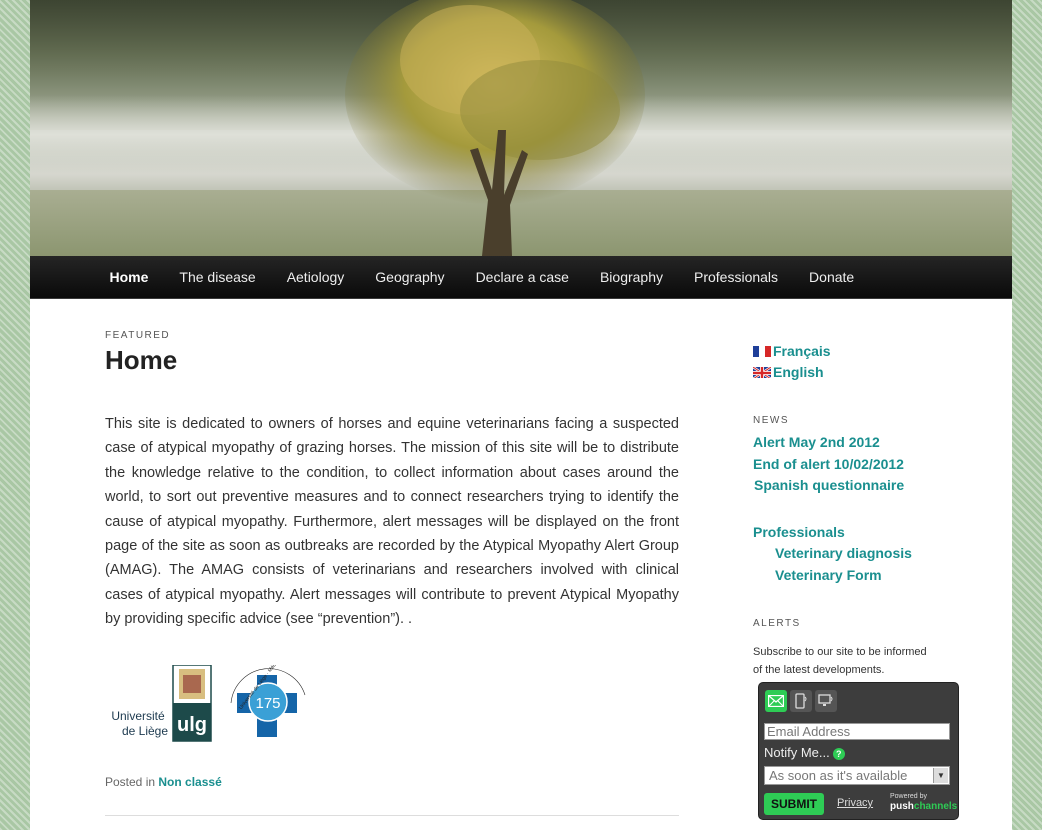 The image size is (1042, 830). What do you see at coordinates (145, 731) in the screenshot?
I see `ulg-name-line2: de Liège` at bounding box center [145, 731].